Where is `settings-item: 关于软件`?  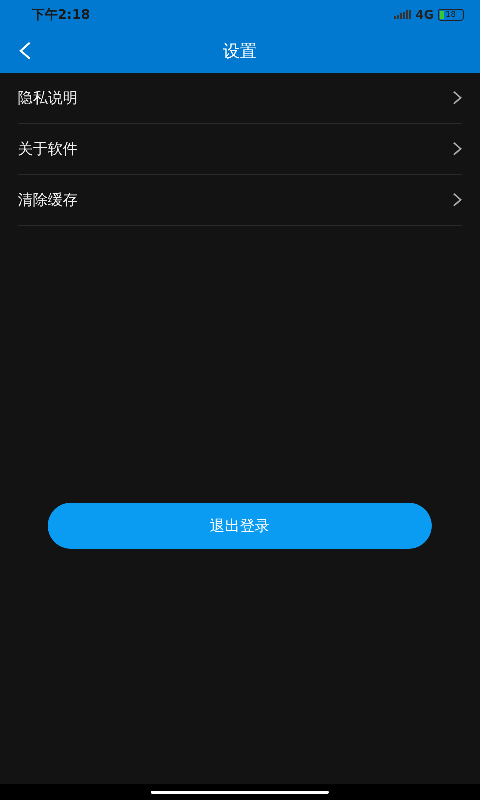
settings-item: 关于软件 is located at coordinates (240, 149).